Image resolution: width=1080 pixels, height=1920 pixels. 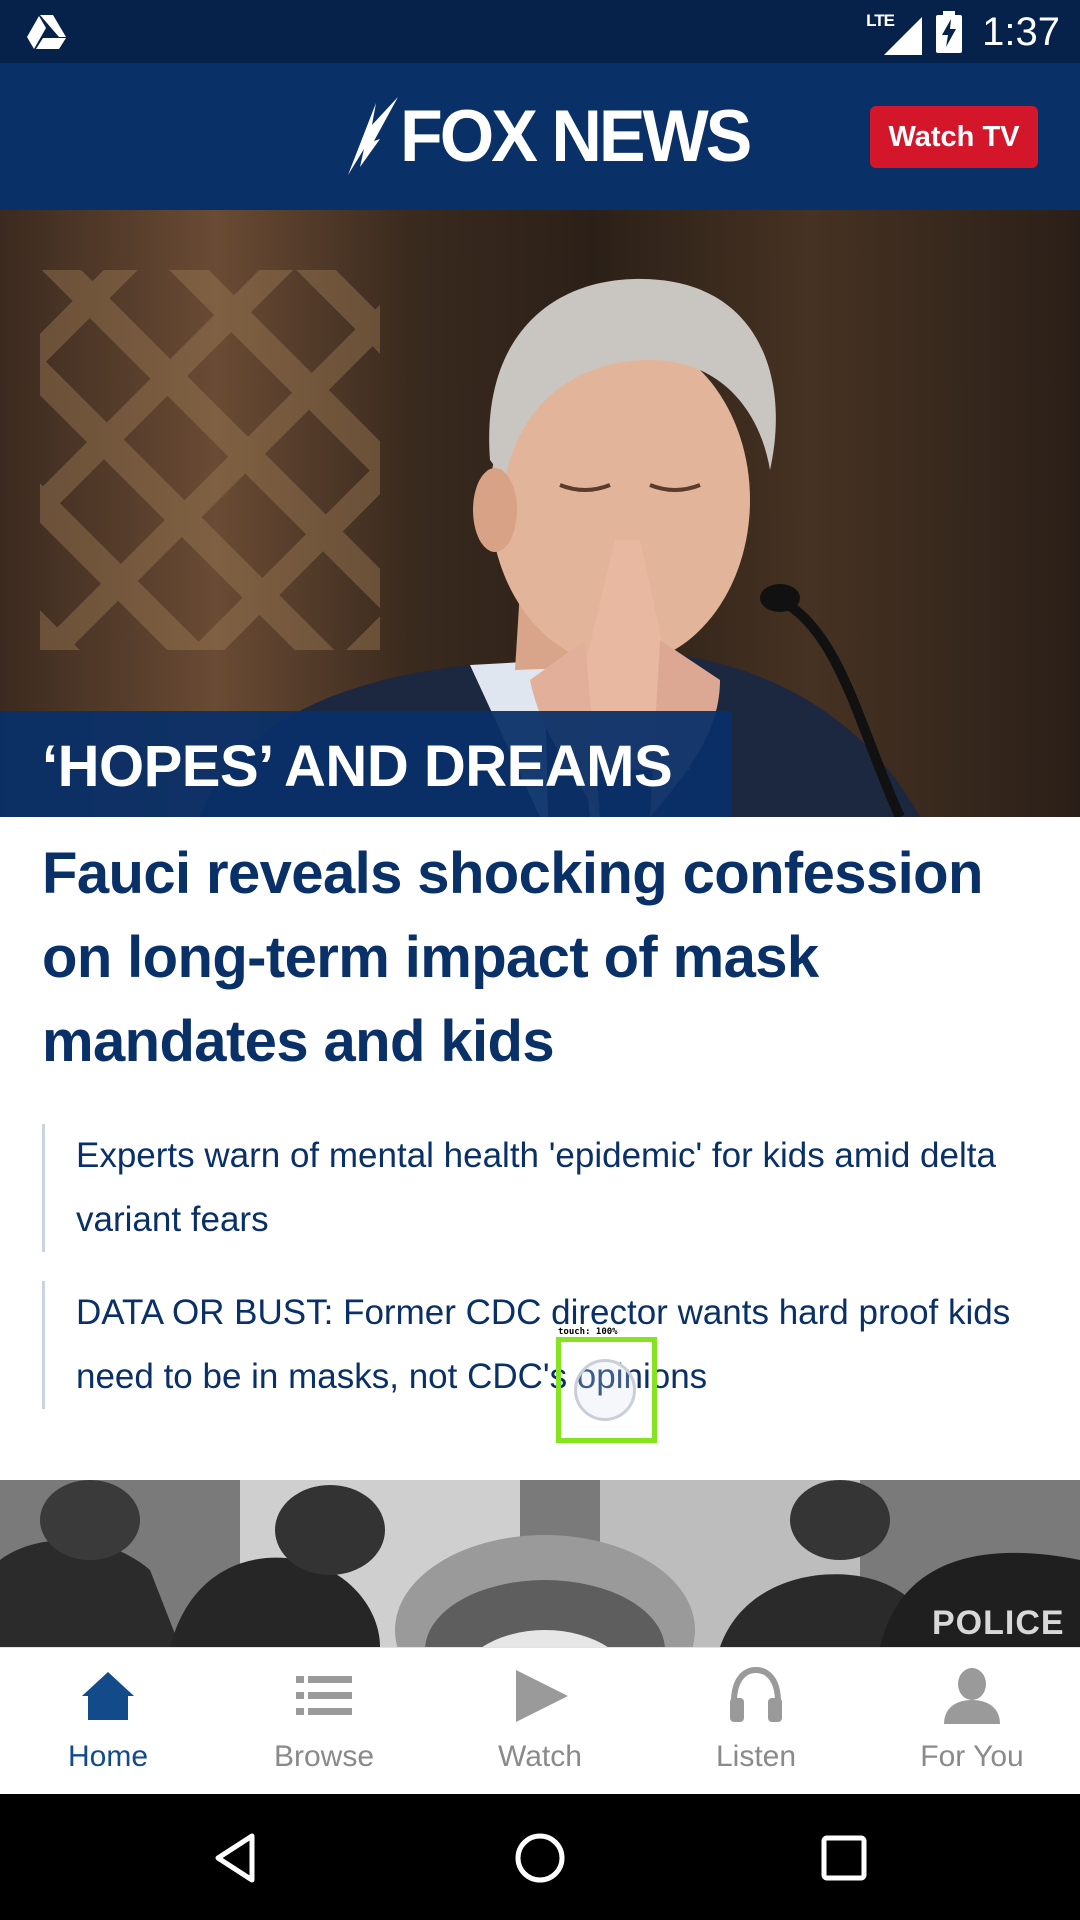 What do you see at coordinates (756, 1694) in the screenshot?
I see `headphones-icon` at bounding box center [756, 1694].